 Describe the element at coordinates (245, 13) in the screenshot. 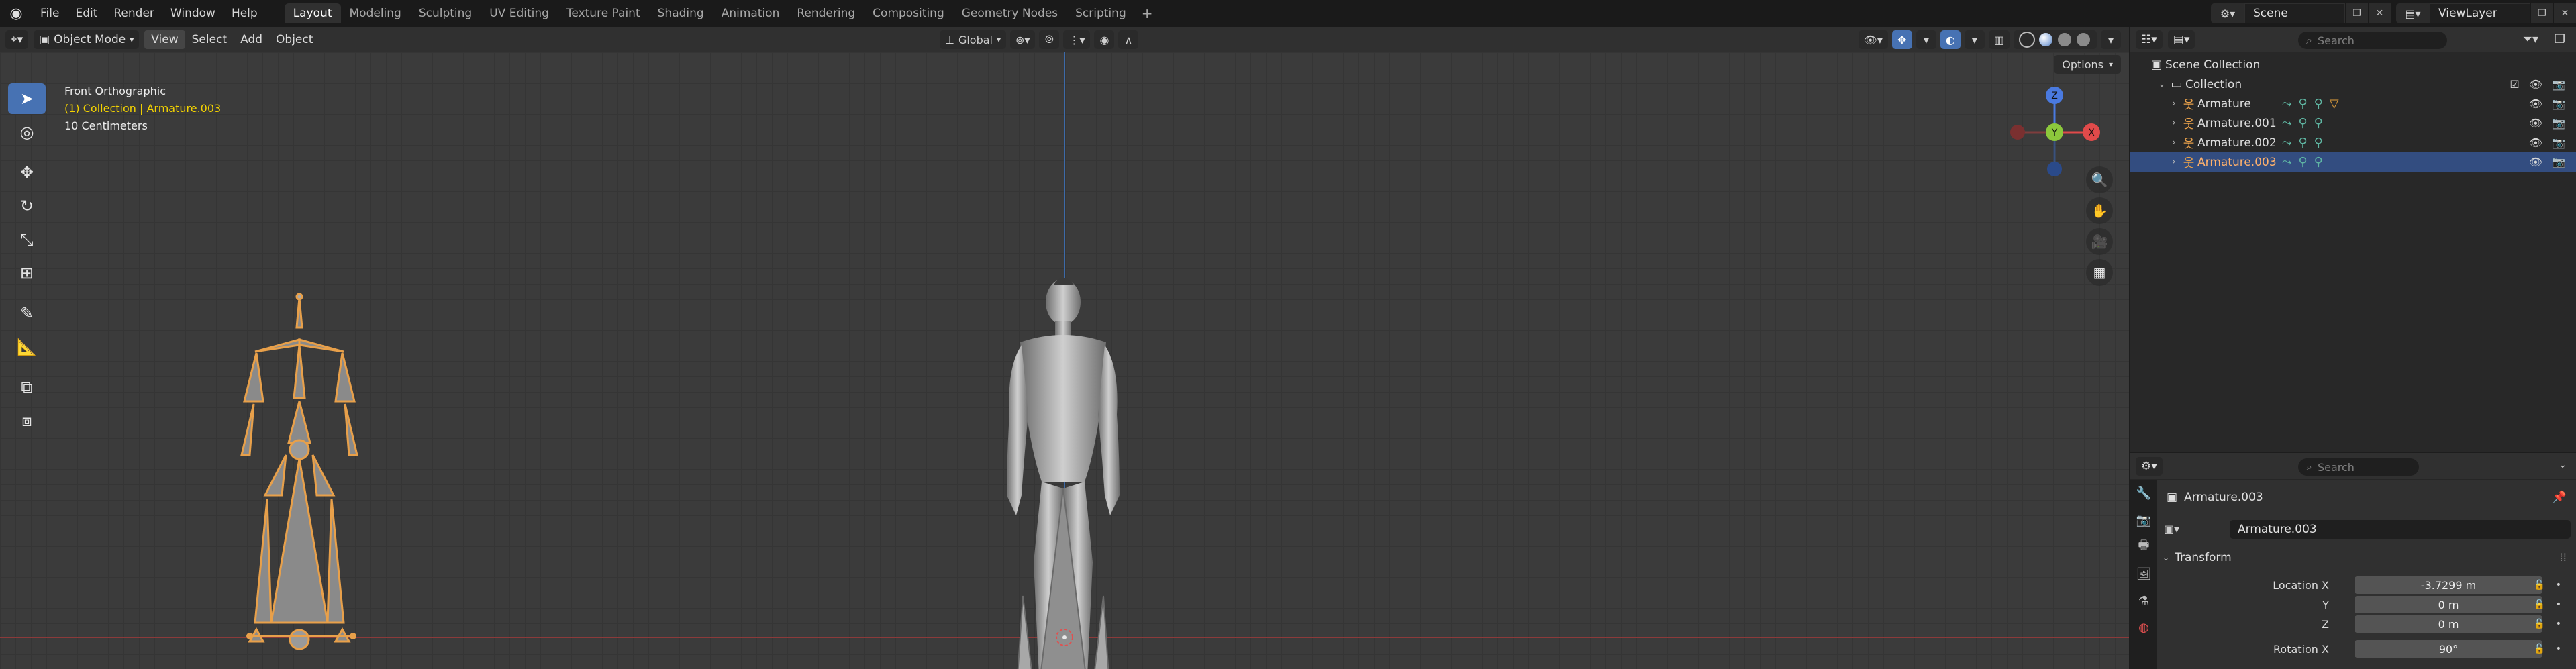

I see `menu-help: Help` at that location.